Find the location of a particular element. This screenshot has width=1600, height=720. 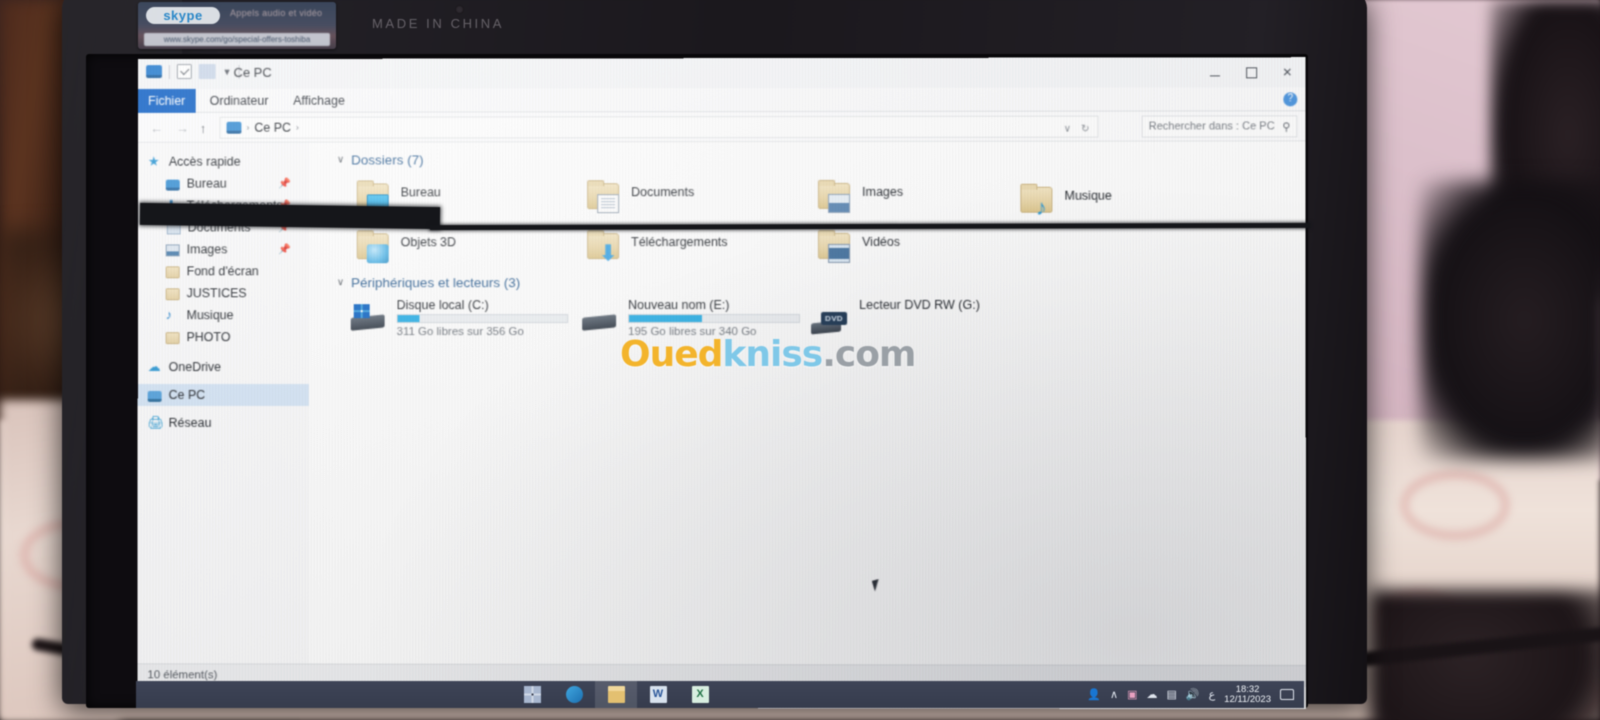

forward-button: → is located at coordinates (182, 128).